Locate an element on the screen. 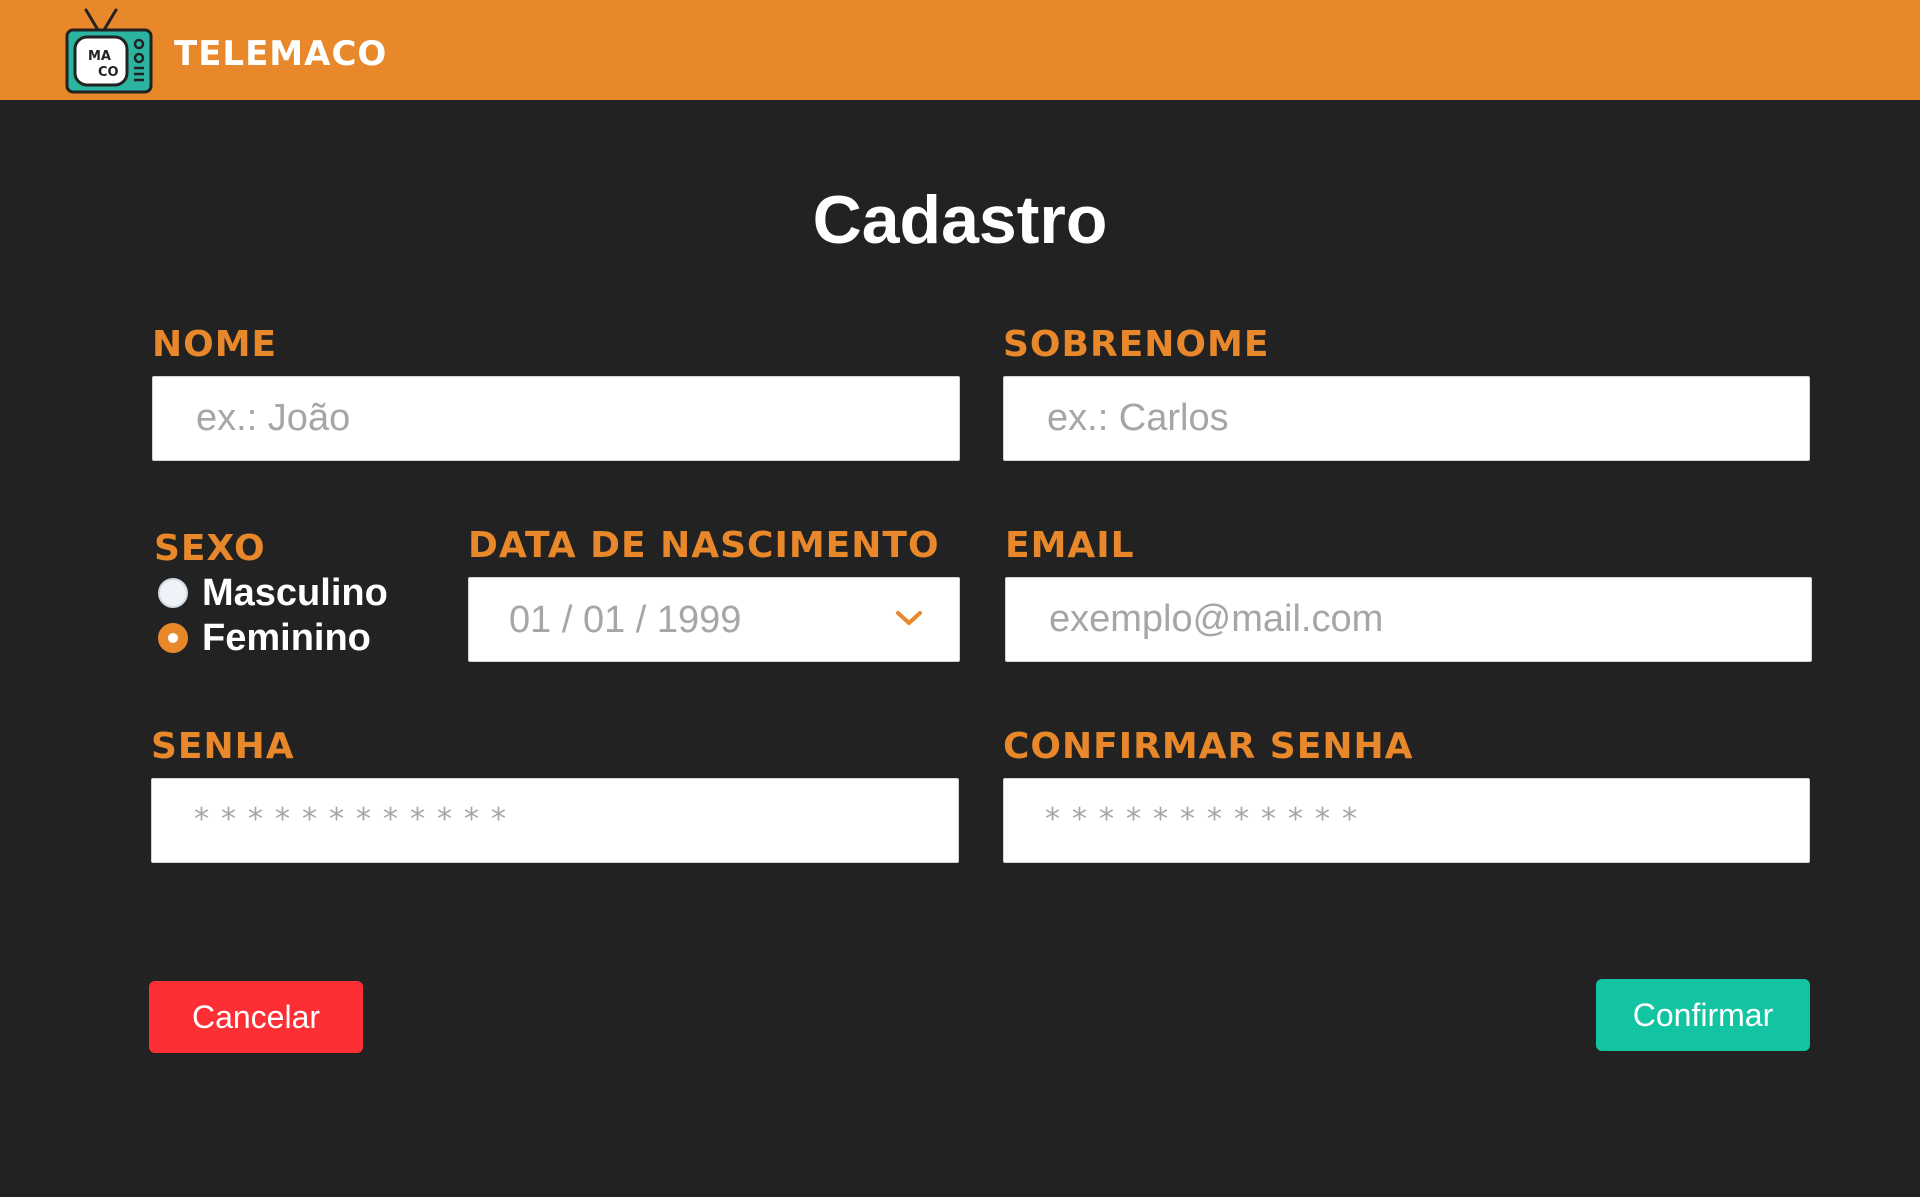 The width and height of the screenshot is (1920, 1197). sobrenome-label: SOBRENOME is located at coordinates (1136, 344).